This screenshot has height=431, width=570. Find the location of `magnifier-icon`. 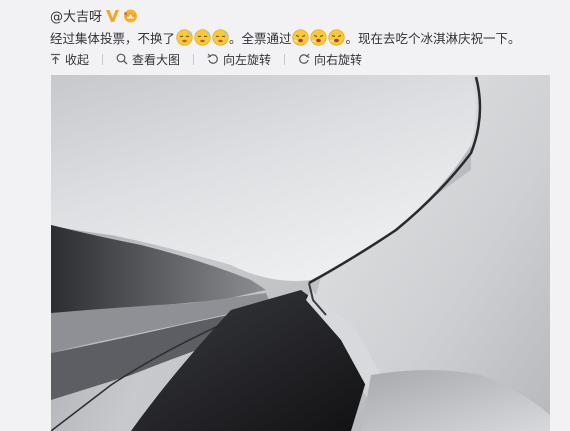

magnifier-icon is located at coordinates (122, 59).